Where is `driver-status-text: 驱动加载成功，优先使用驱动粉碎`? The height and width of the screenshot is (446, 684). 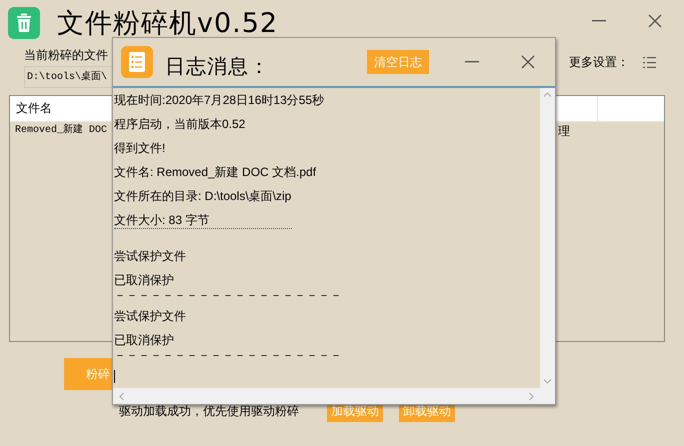 driver-status-text: 驱动加载成功，优先使用驱动粉碎 is located at coordinates (209, 411).